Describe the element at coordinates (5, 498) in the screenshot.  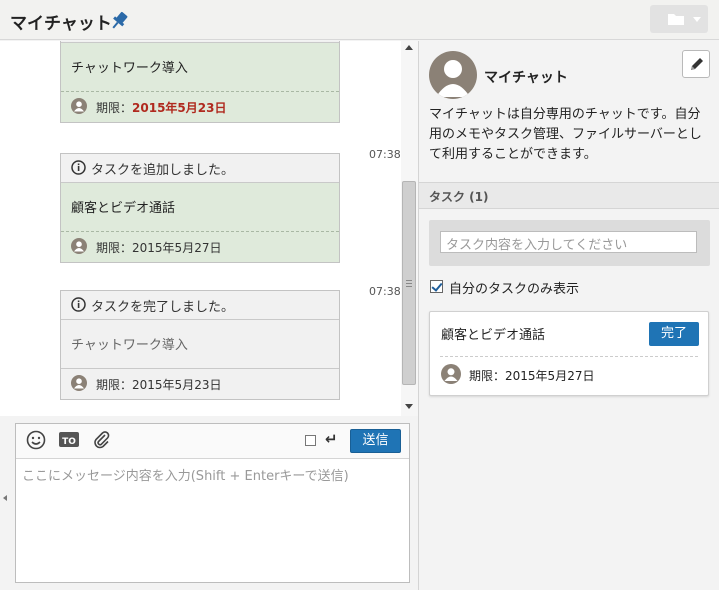
I see `collapse-left-icon` at that location.